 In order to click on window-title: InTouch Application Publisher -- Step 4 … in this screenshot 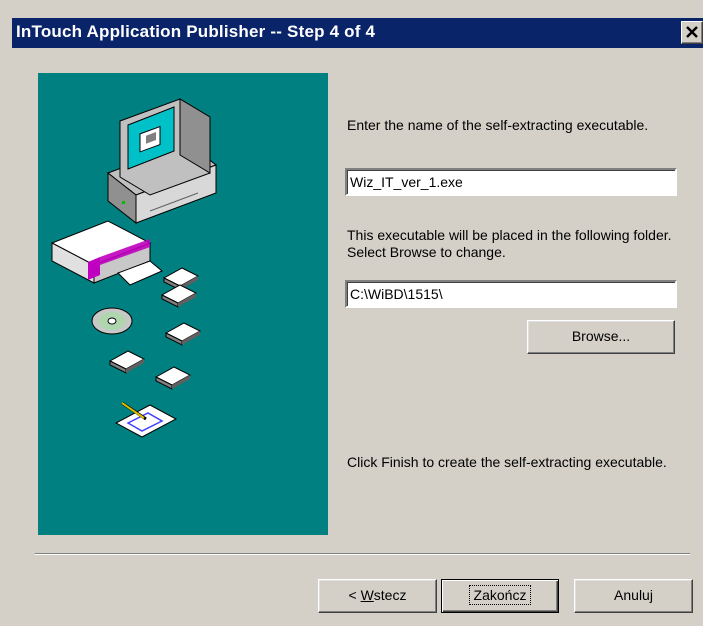, I will do `click(196, 31)`.